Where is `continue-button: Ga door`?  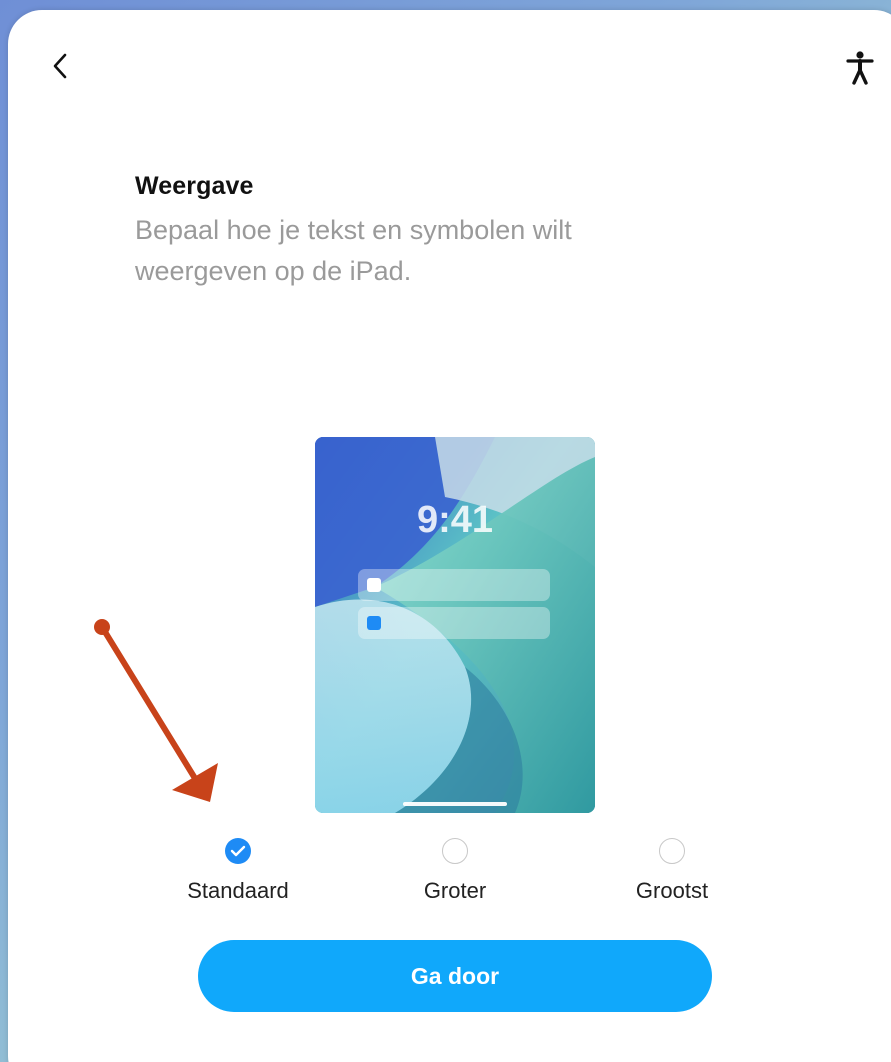 continue-button: Ga door is located at coordinates (455, 976).